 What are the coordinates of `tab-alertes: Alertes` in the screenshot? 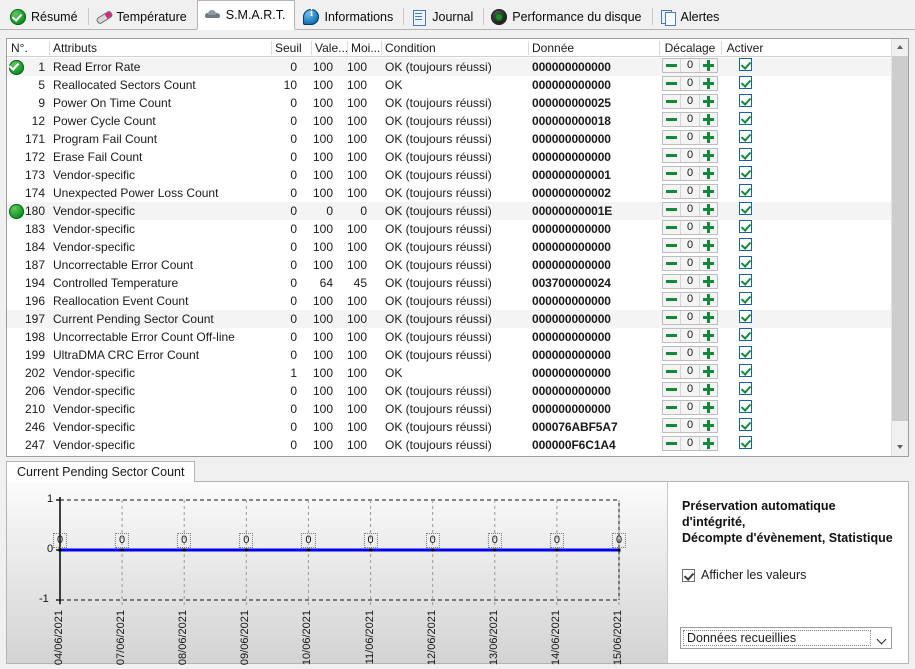 It's located at (690, 16).